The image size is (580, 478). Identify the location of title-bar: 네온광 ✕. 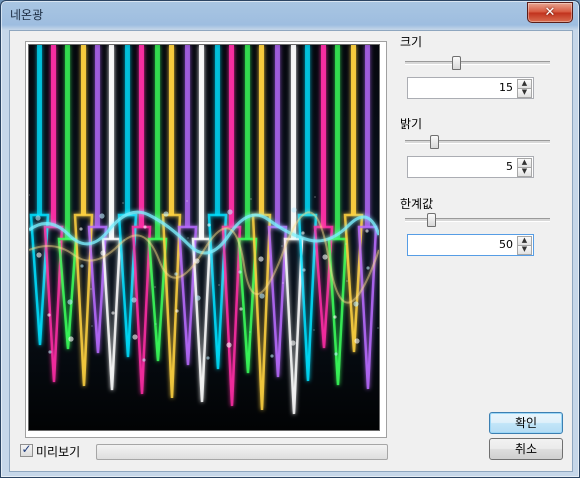
(290, 14).